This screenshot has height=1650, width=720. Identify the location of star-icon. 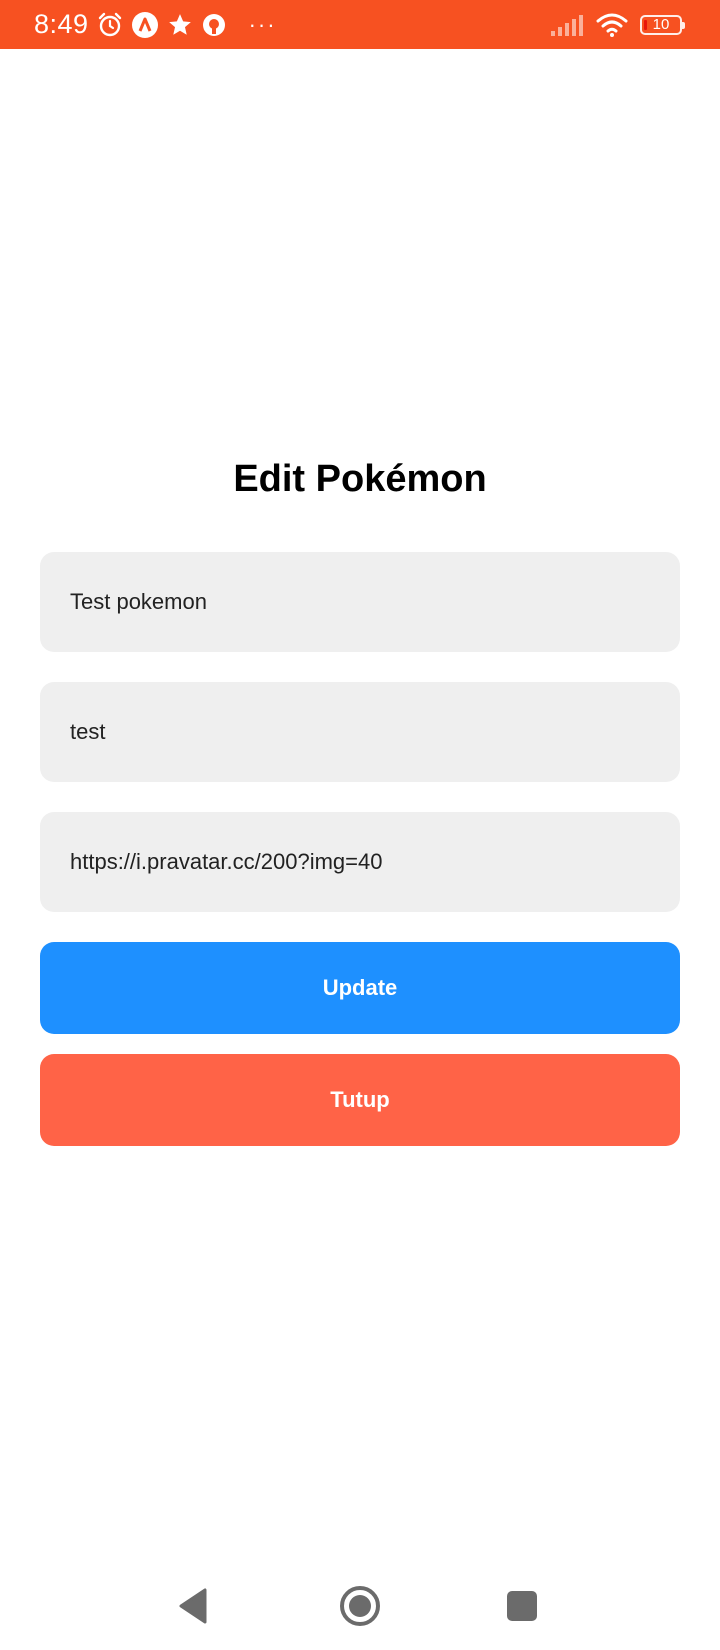
(180, 25).